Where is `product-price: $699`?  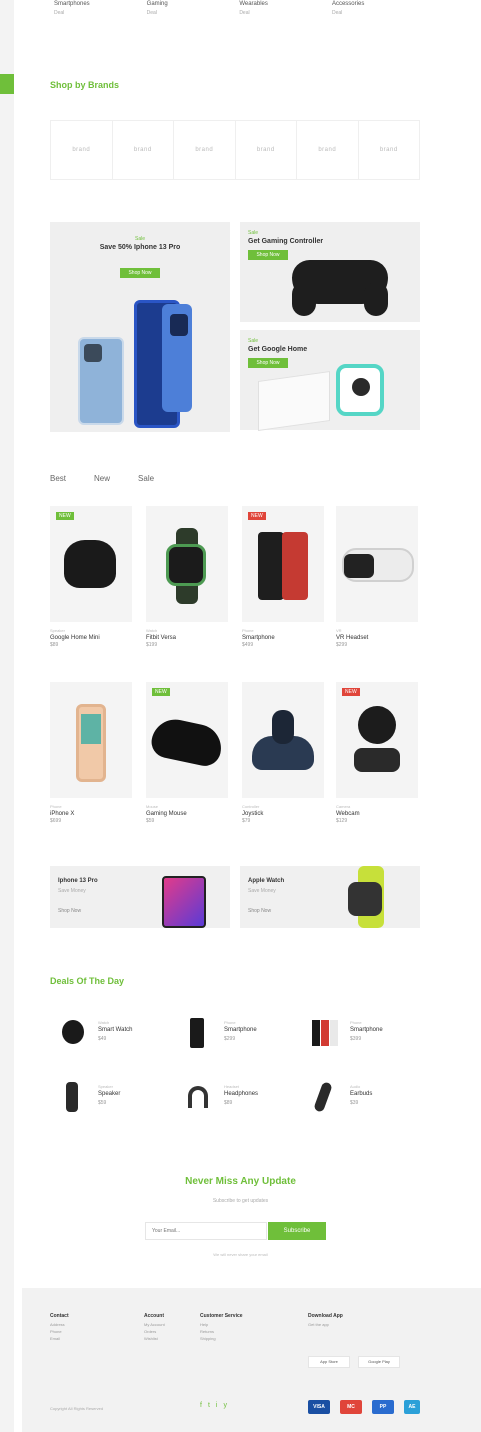
product-price: $699 is located at coordinates (56, 821).